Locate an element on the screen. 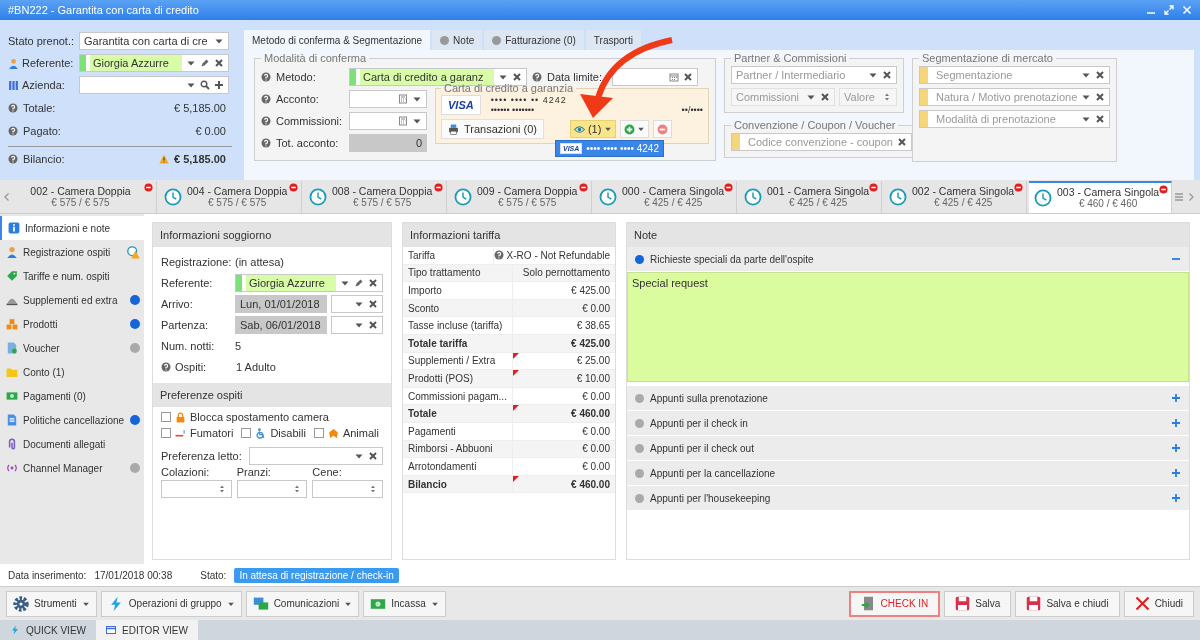 The height and width of the screenshot is (640, 1200). action-button: Chiudi is located at coordinates (1158, 603).